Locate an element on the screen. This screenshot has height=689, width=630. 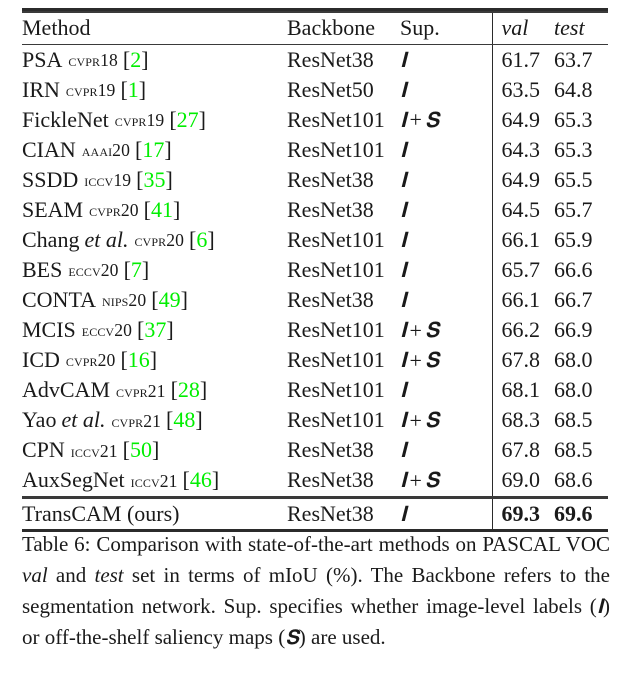
table-row: AdvCAM CVPR21 [28] ResNet101 𝐈 68.1 68.0 is located at coordinates (315, 390).